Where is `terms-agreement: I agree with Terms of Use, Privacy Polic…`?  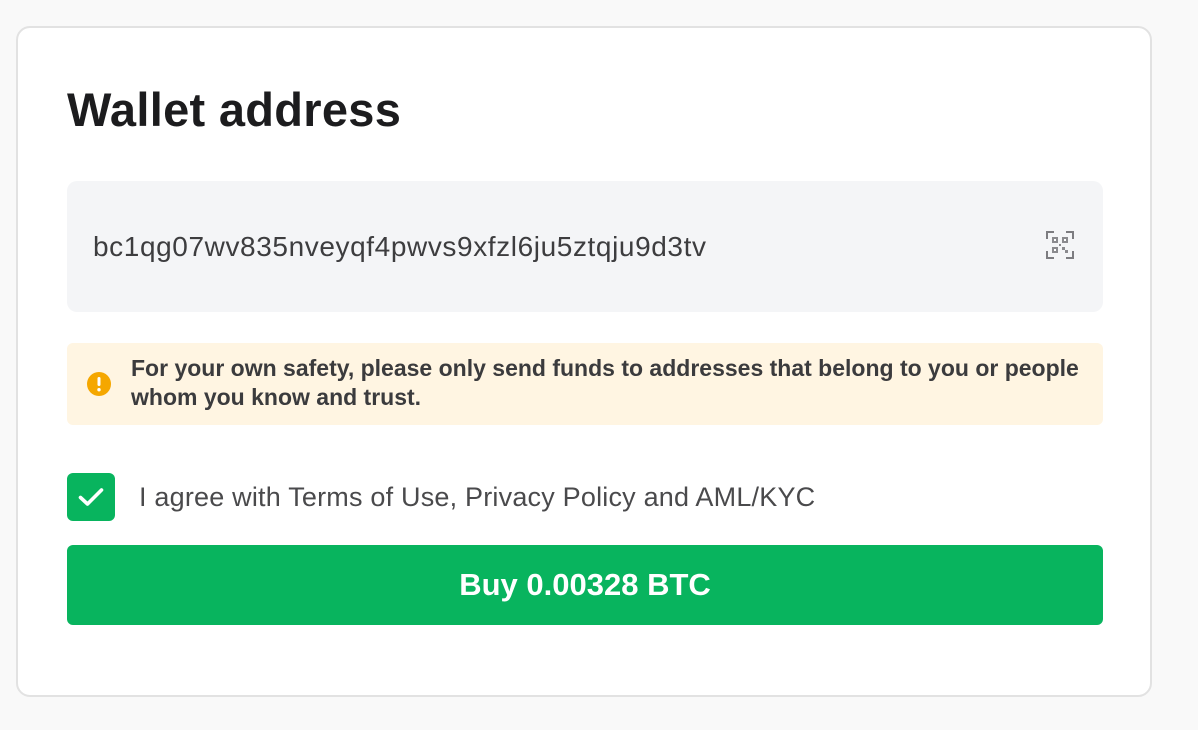
terms-agreement: I agree with Terms of Use, Privacy Polic… is located at coordinates (441, 497).